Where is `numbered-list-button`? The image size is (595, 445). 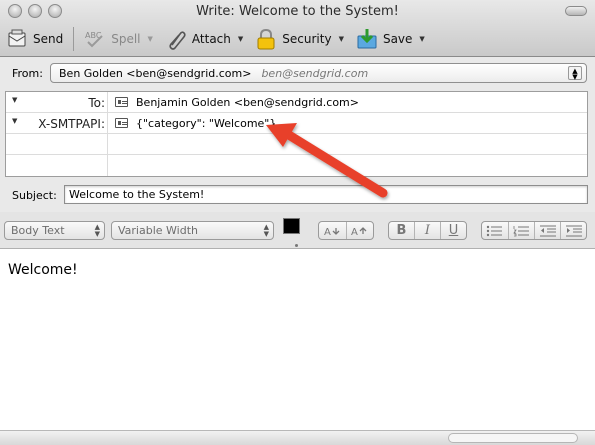 numbered-list-button is located at coordinates (522, 230).